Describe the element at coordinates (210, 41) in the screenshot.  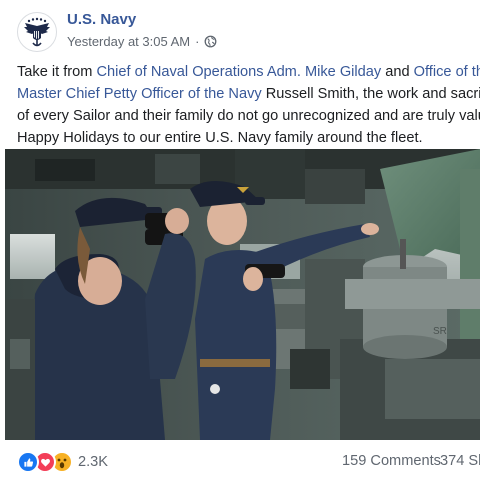
I see `globe-icon` at that location.